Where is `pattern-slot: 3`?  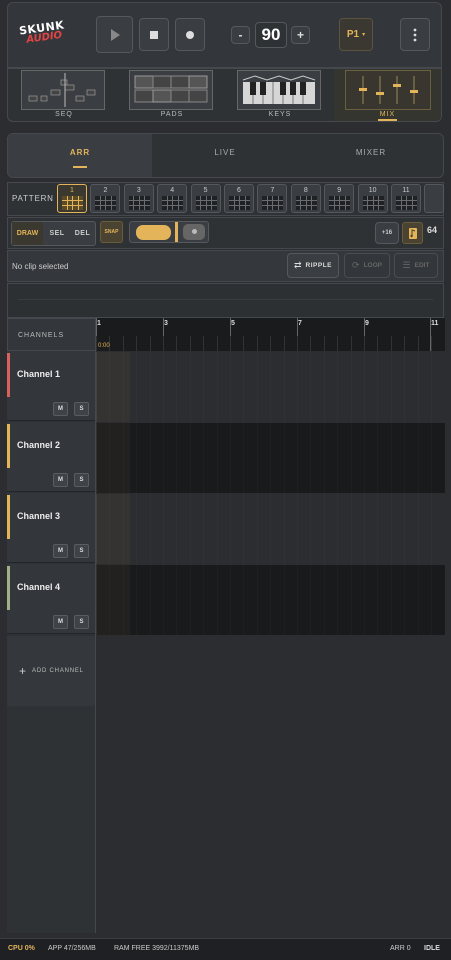 pattern-slot: 3 is located at coordinates (138, 198).